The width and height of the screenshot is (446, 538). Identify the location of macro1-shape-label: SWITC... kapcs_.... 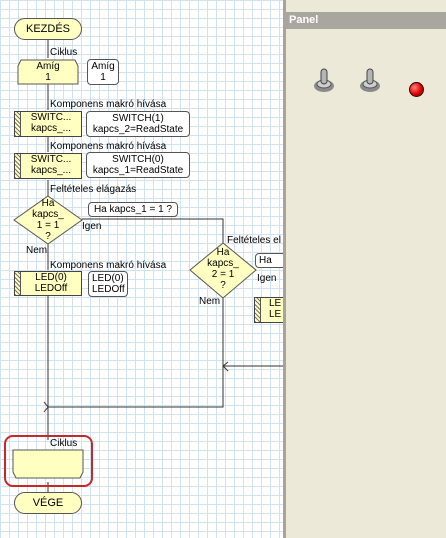
(51, 123).